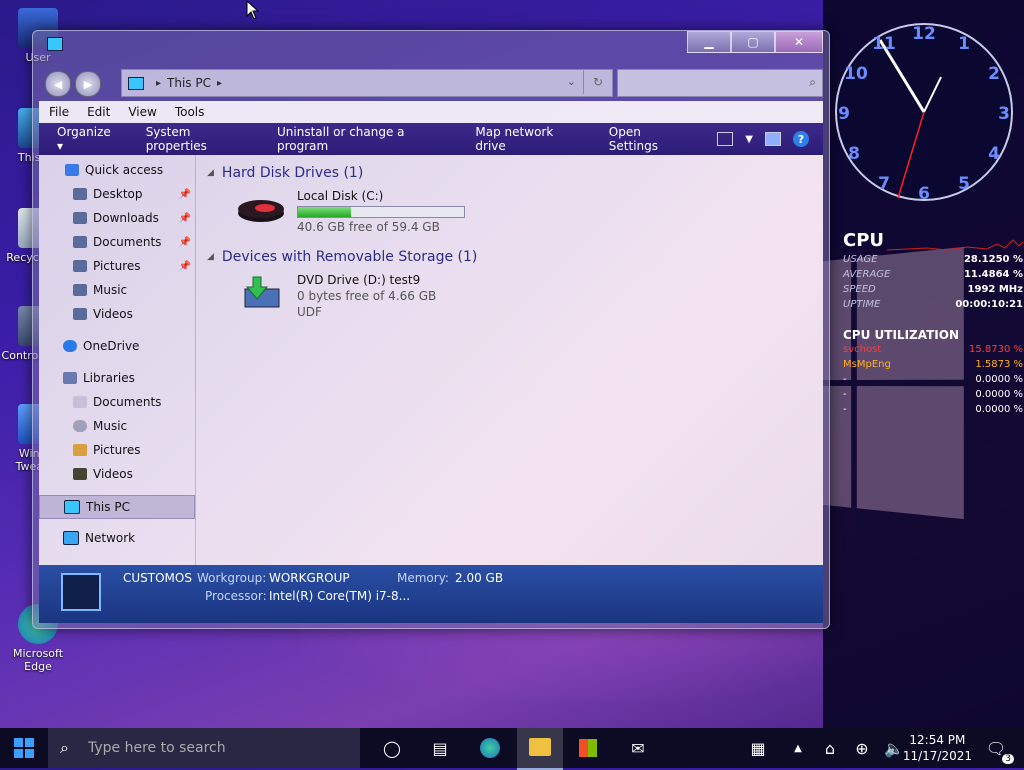 Image resolution: width=1024 pixels, height=770 pixels. I want to click on taskbar-clock: 12:54 PM 11/17/2021, so click(937, 748).